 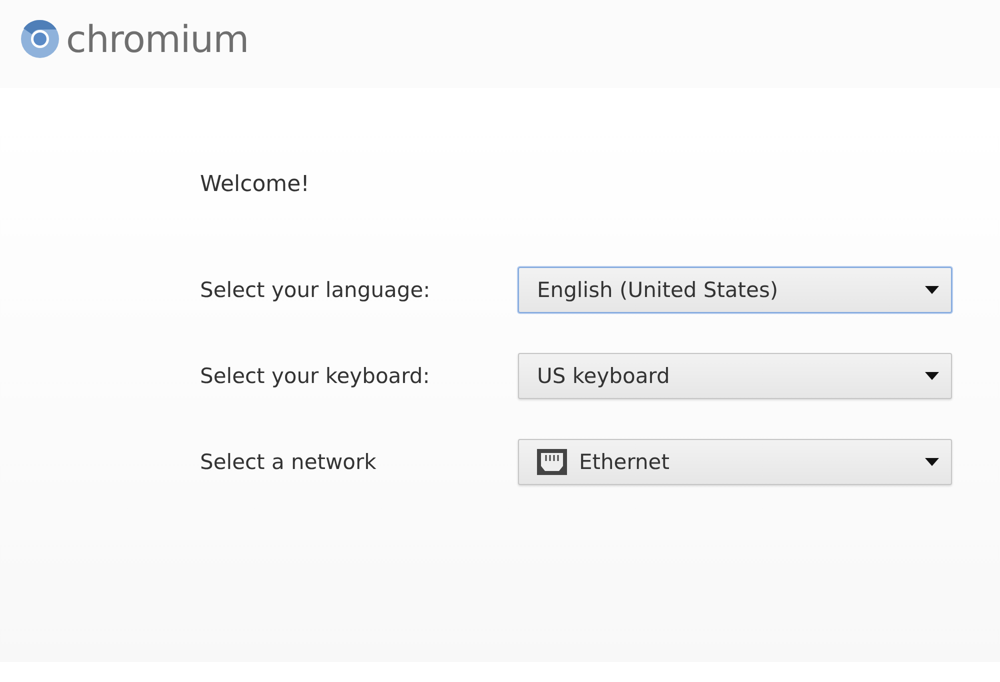 I want to click on dropdown: English (United States), so click(x=735, y=290).